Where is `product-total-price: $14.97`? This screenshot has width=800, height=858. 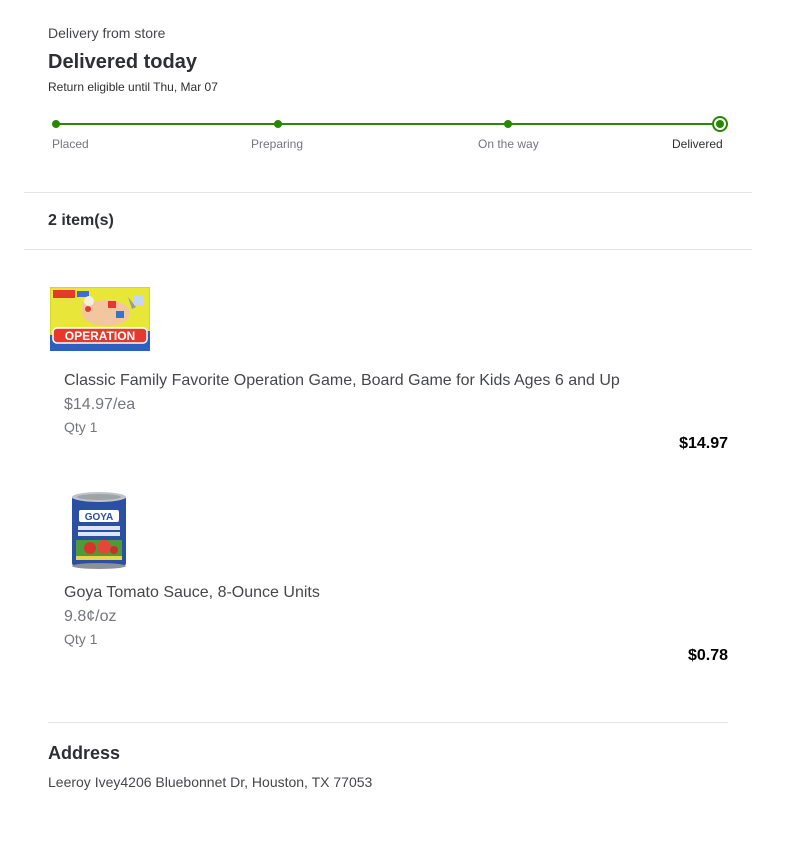 product-total-price: $14.97 is located at coordinates (703, 443).